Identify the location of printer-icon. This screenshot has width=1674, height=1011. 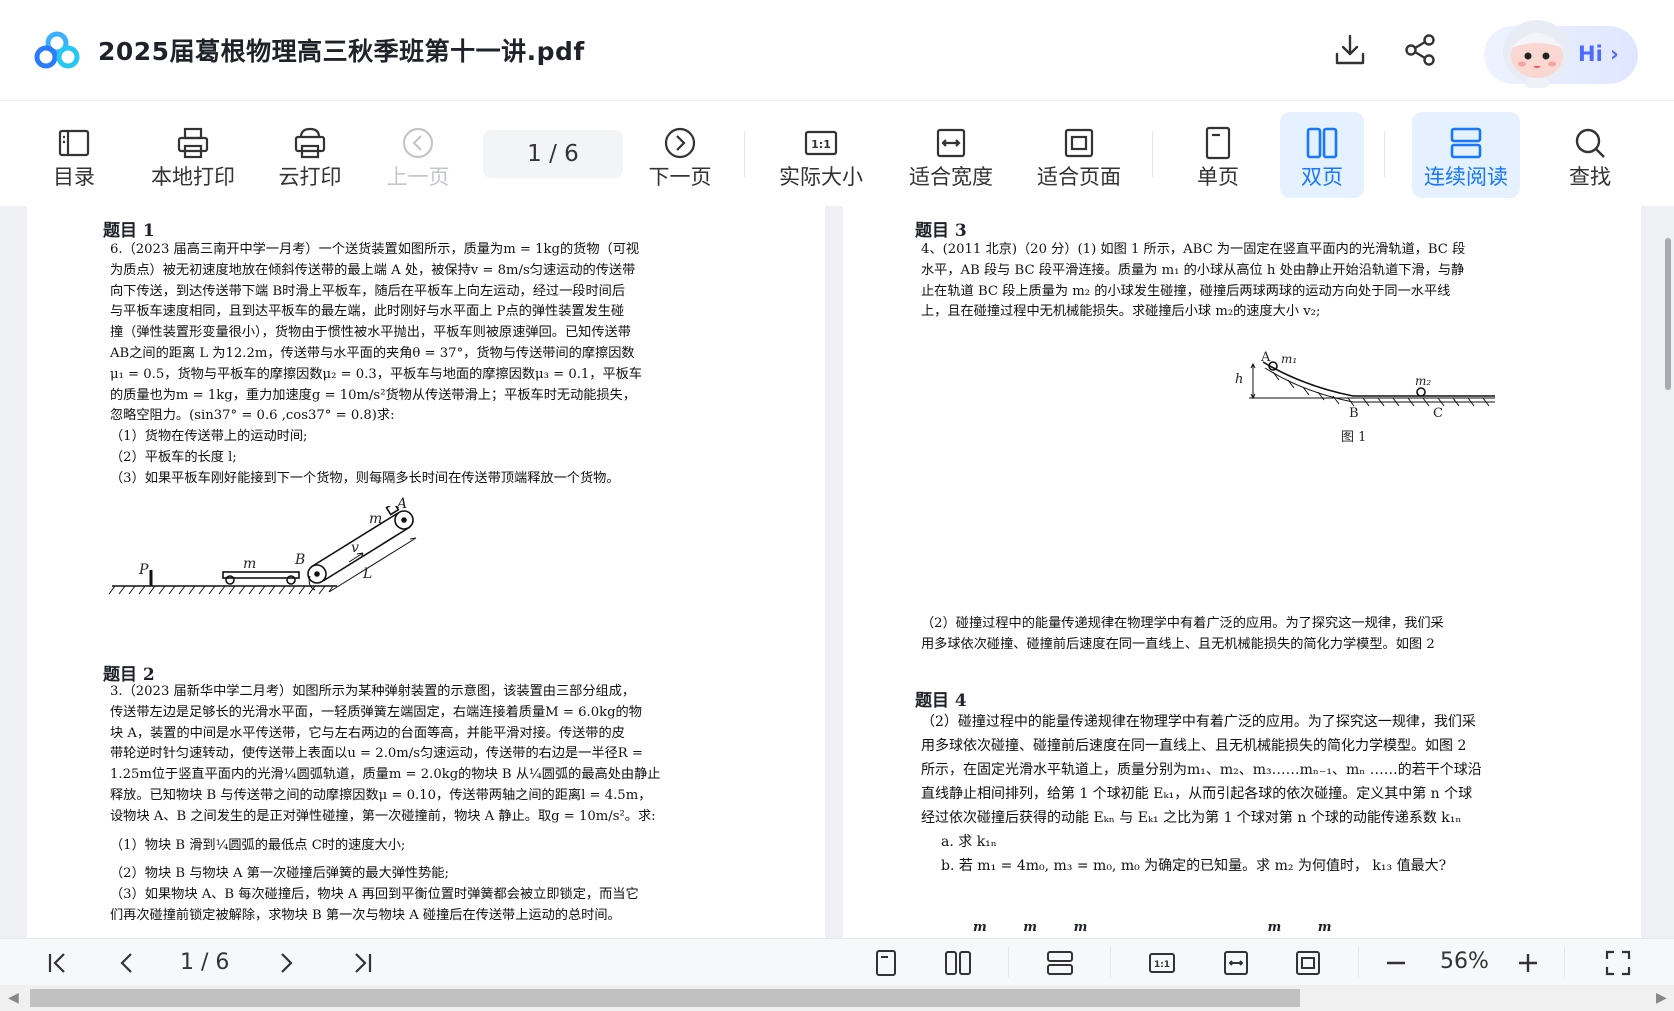
(193, 143).